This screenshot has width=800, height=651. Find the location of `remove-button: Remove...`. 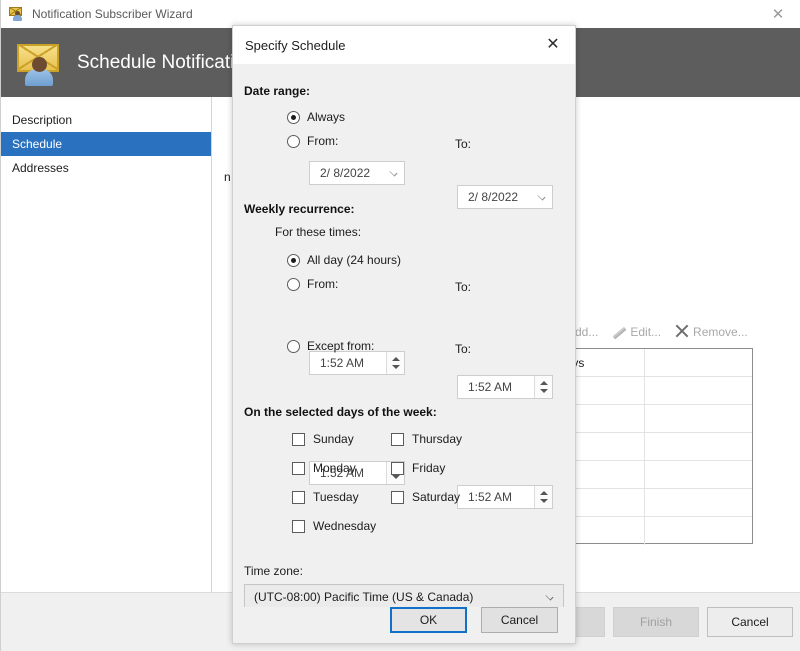

remove-button: Remove... is located at coordinates (711, 331).